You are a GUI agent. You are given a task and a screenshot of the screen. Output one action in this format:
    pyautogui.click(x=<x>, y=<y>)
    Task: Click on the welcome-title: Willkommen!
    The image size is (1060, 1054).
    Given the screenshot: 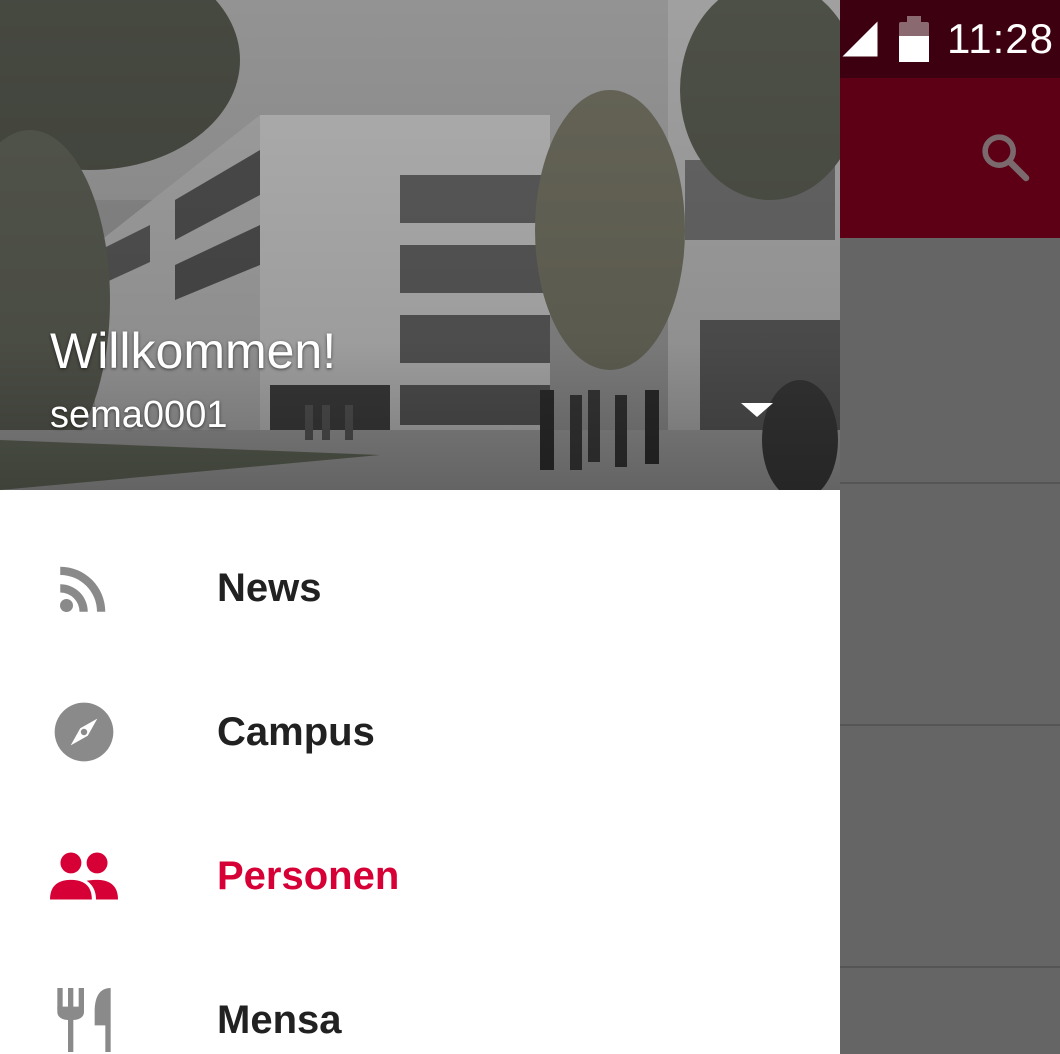 What is the action you would take?
    pyautogui.click(x=193, y=351)
    